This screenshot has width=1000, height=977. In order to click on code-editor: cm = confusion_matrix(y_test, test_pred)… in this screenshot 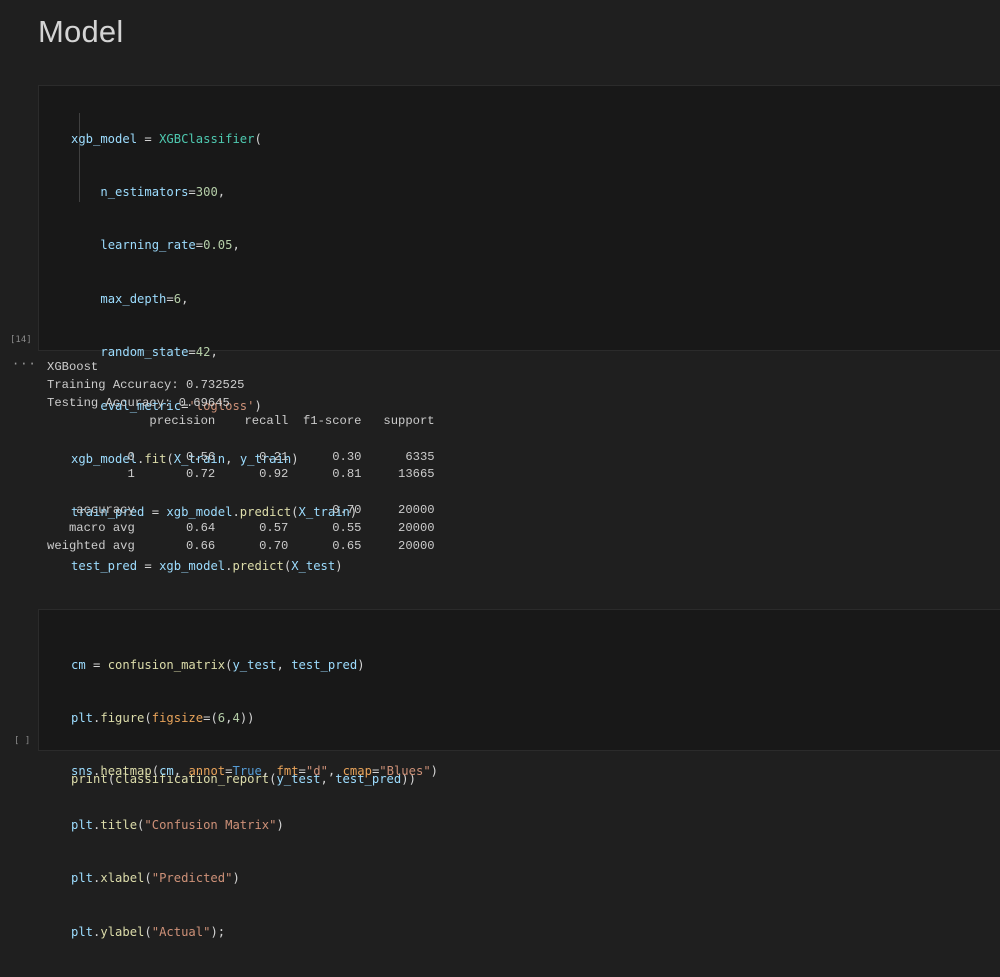, I will do `click(254, 799)`.